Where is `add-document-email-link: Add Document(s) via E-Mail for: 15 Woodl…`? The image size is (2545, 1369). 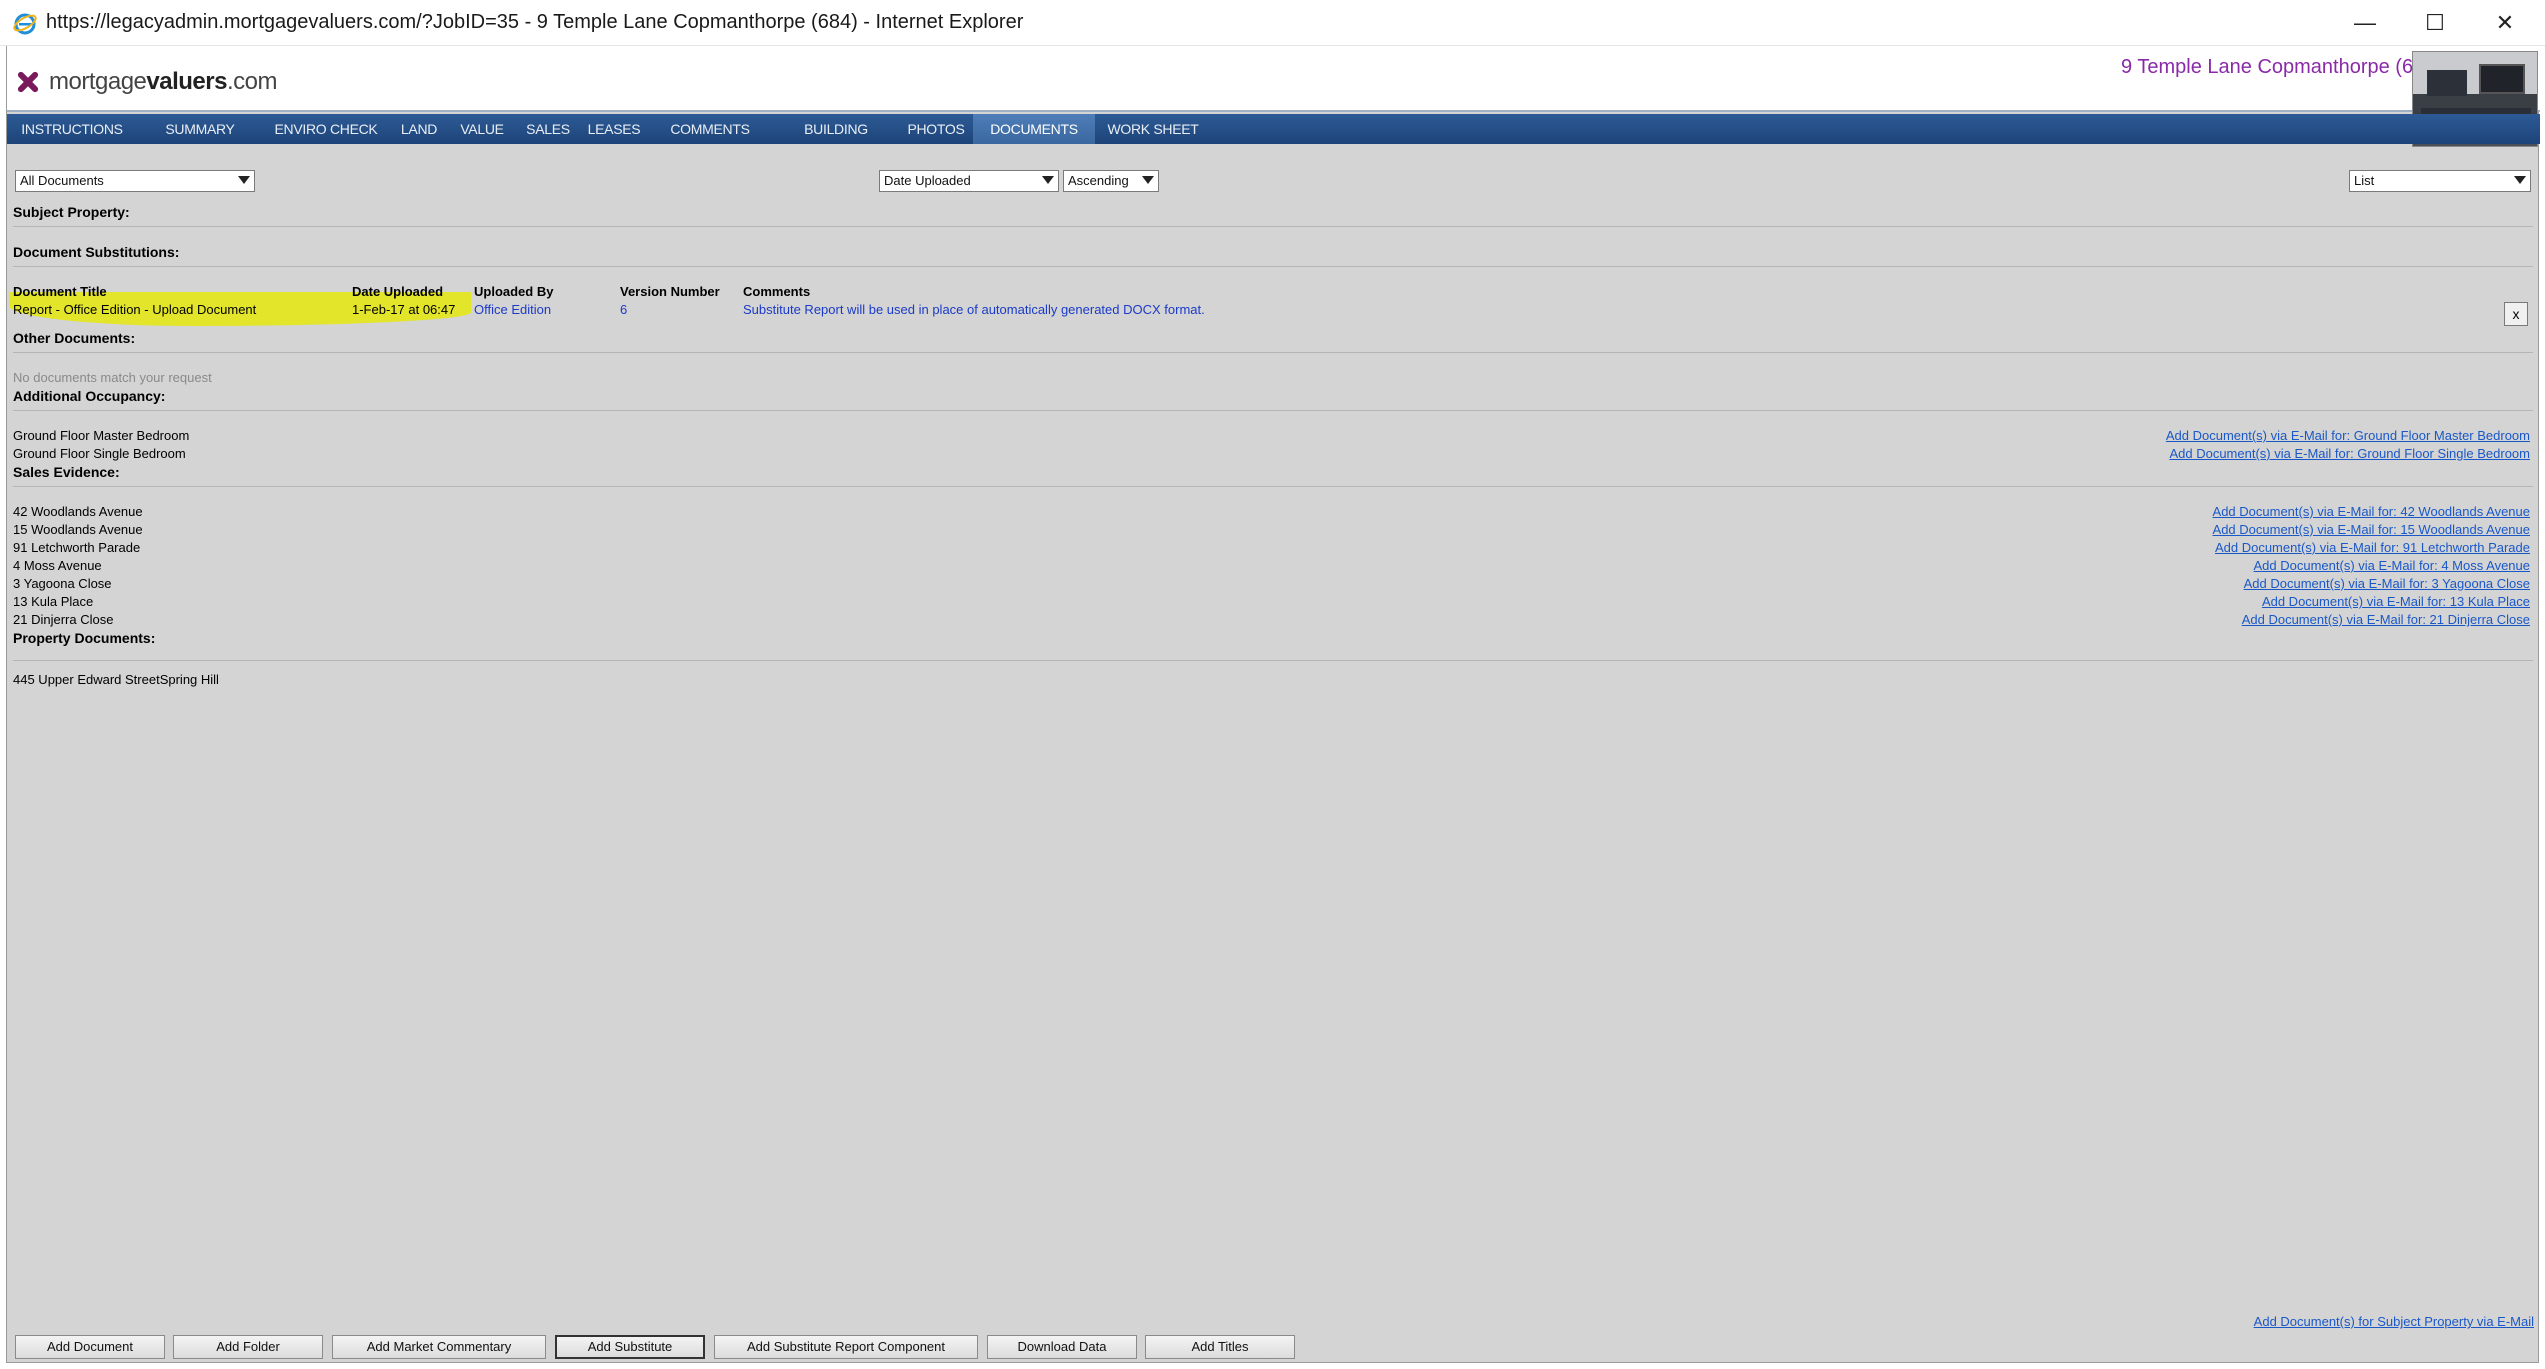 add-document-email-link: Add Document(s) via E-Mail for: 15 Woodl… is located at coordinates (2371, 529).